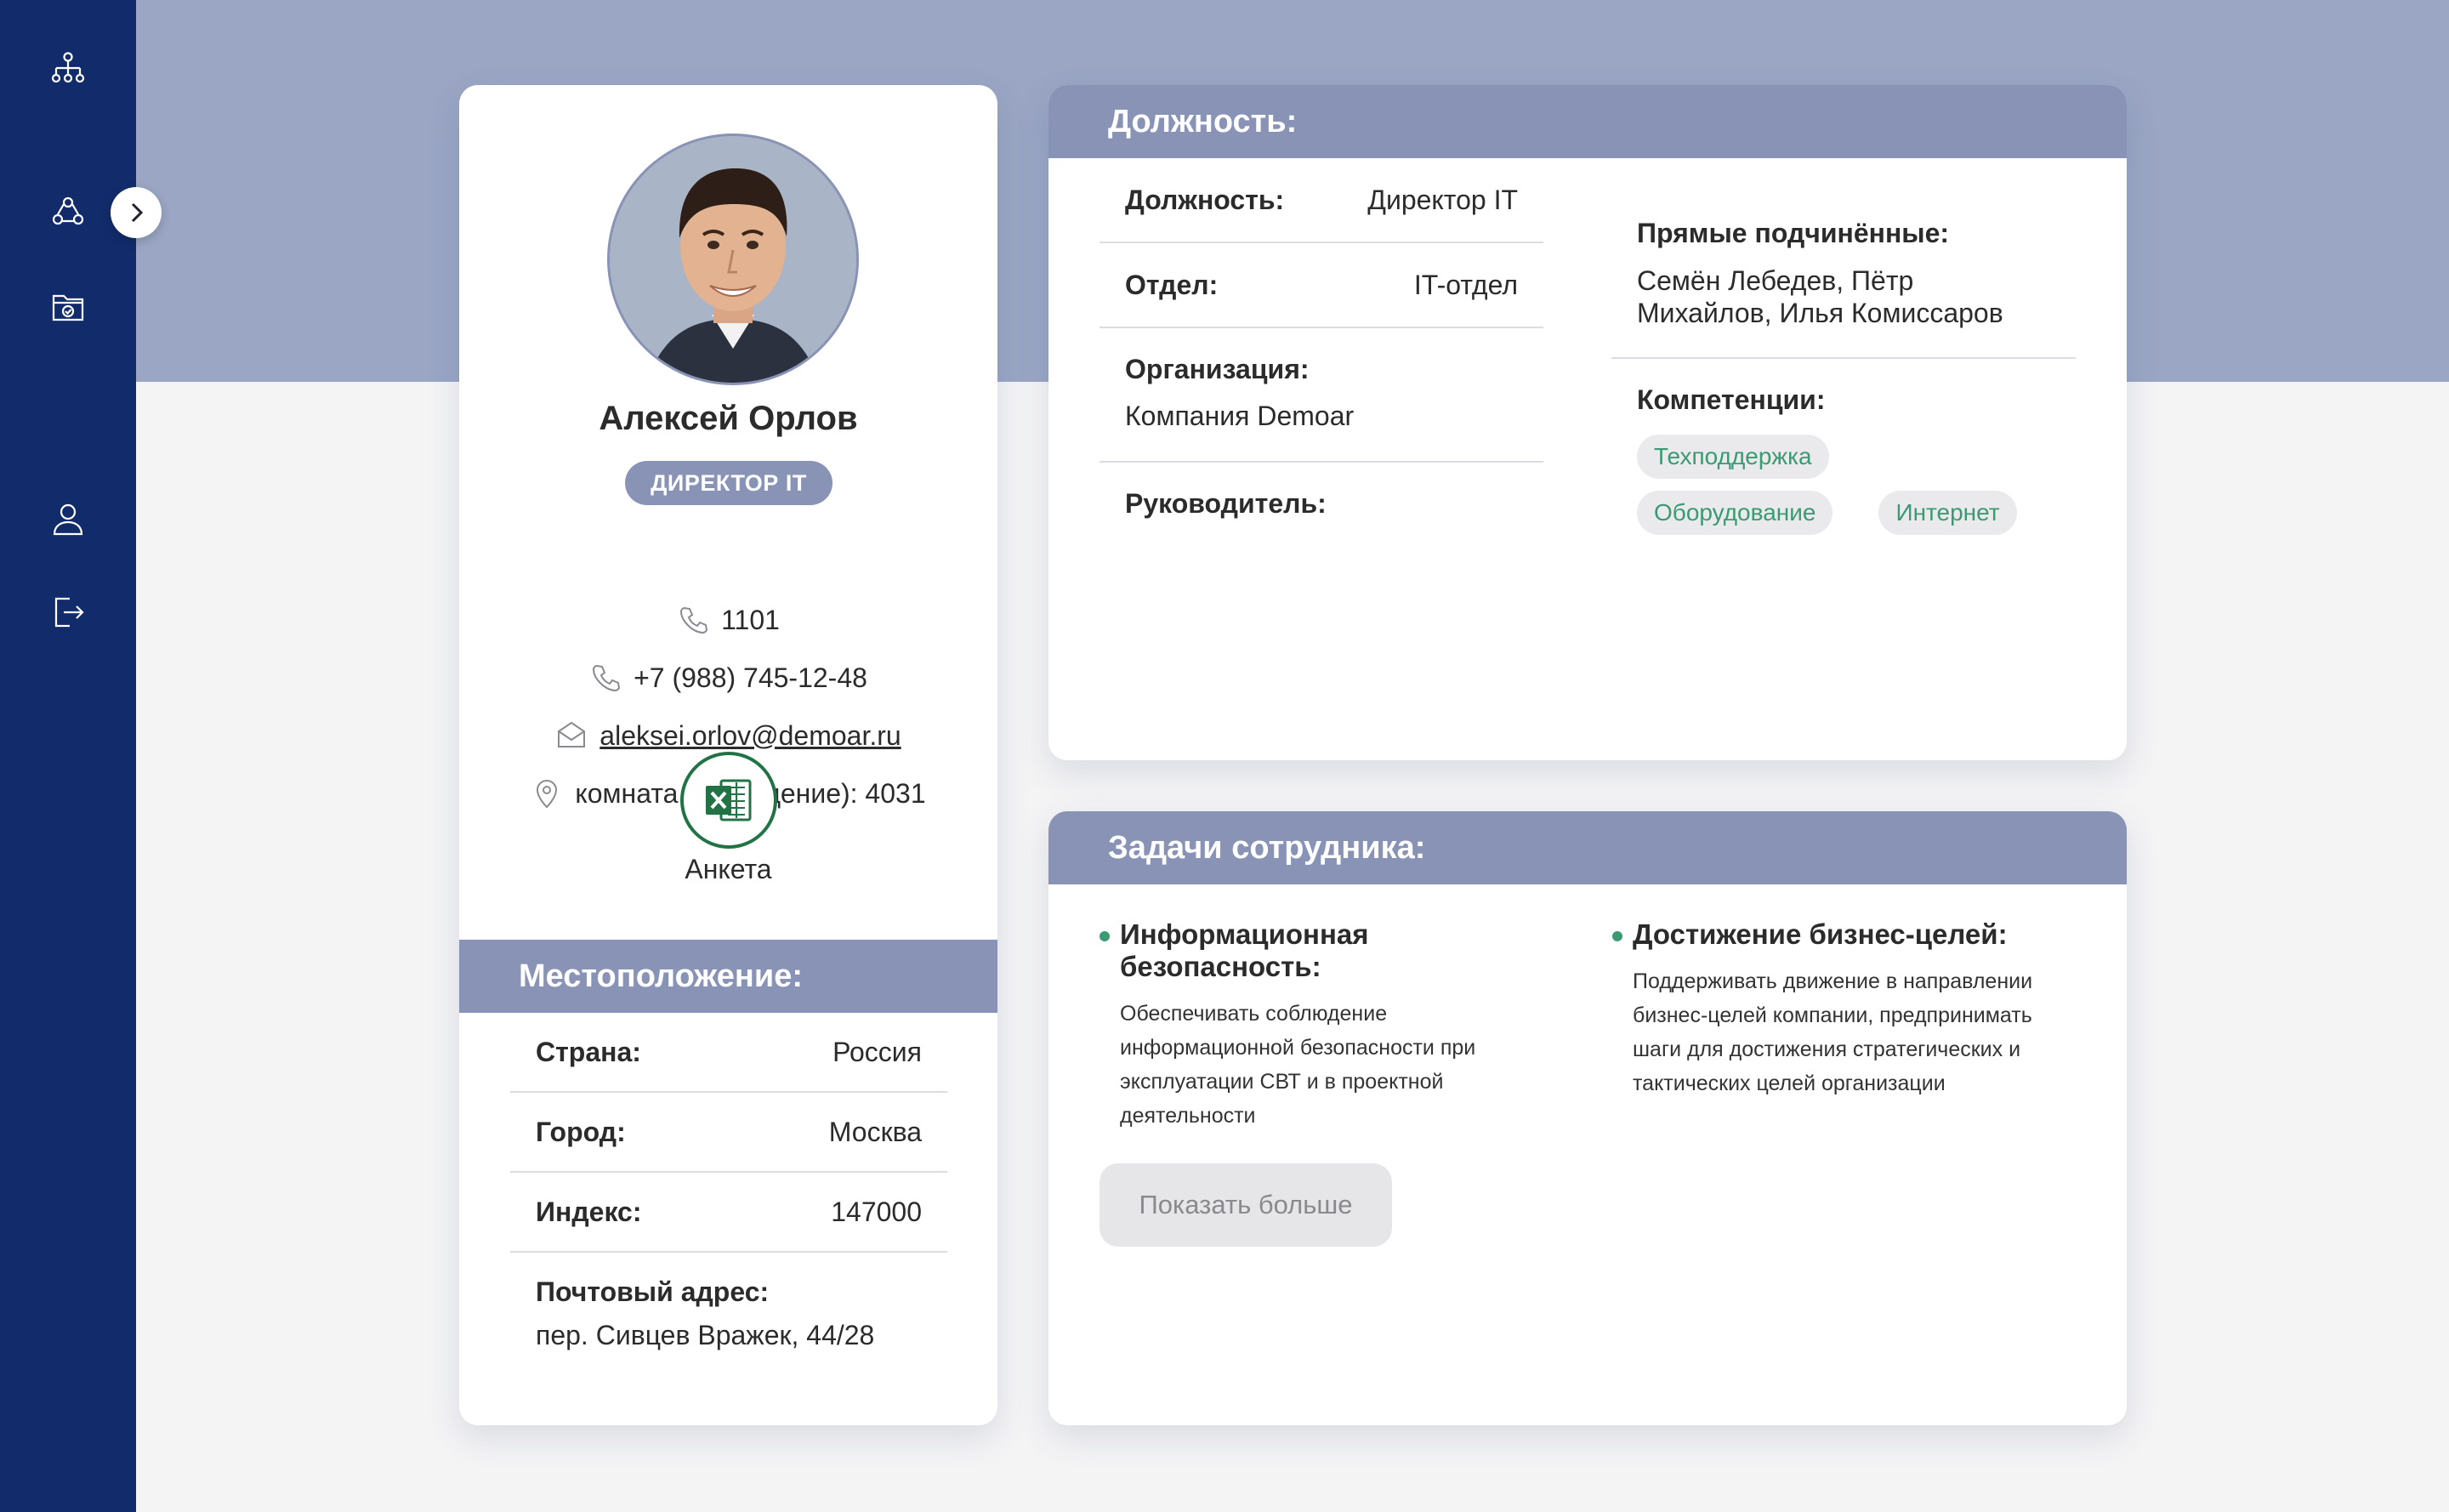  Describe the element at coordinates (728, 1053) in the screenshot. I see `location-row-country: Страна: Россия` at that location.